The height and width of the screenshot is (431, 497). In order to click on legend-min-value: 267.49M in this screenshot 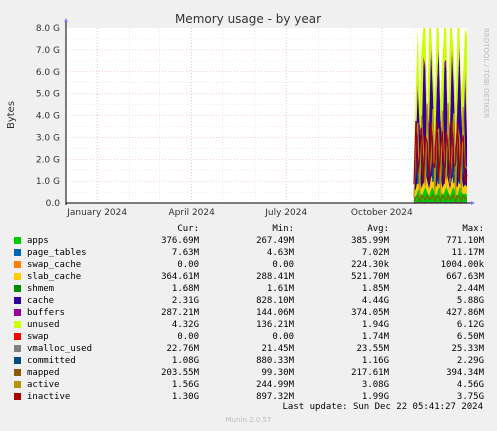, I will do `click(275, 241)`.